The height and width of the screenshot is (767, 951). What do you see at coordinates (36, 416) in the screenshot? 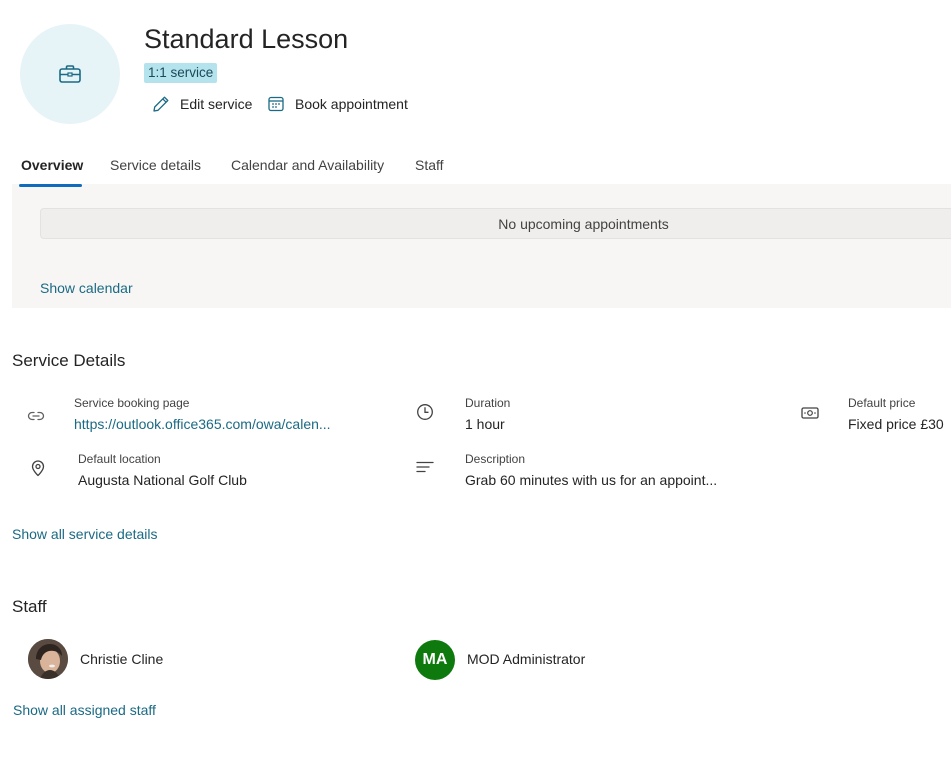
I see `link-icon` at bounding box center [36, 416].